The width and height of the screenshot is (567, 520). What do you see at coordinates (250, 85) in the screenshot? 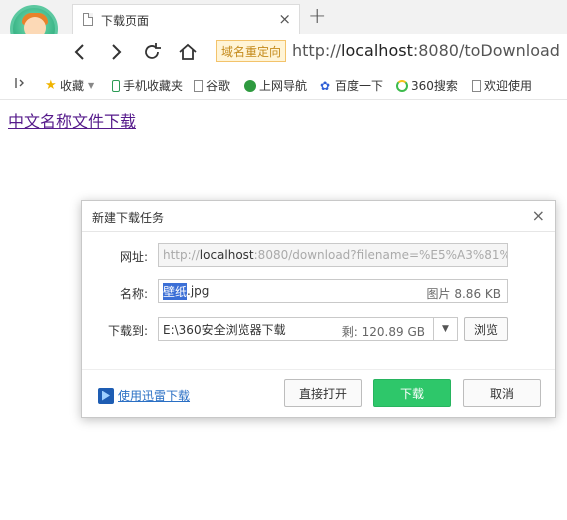
I see `navigation-icon` at bounding box center [250, 85].